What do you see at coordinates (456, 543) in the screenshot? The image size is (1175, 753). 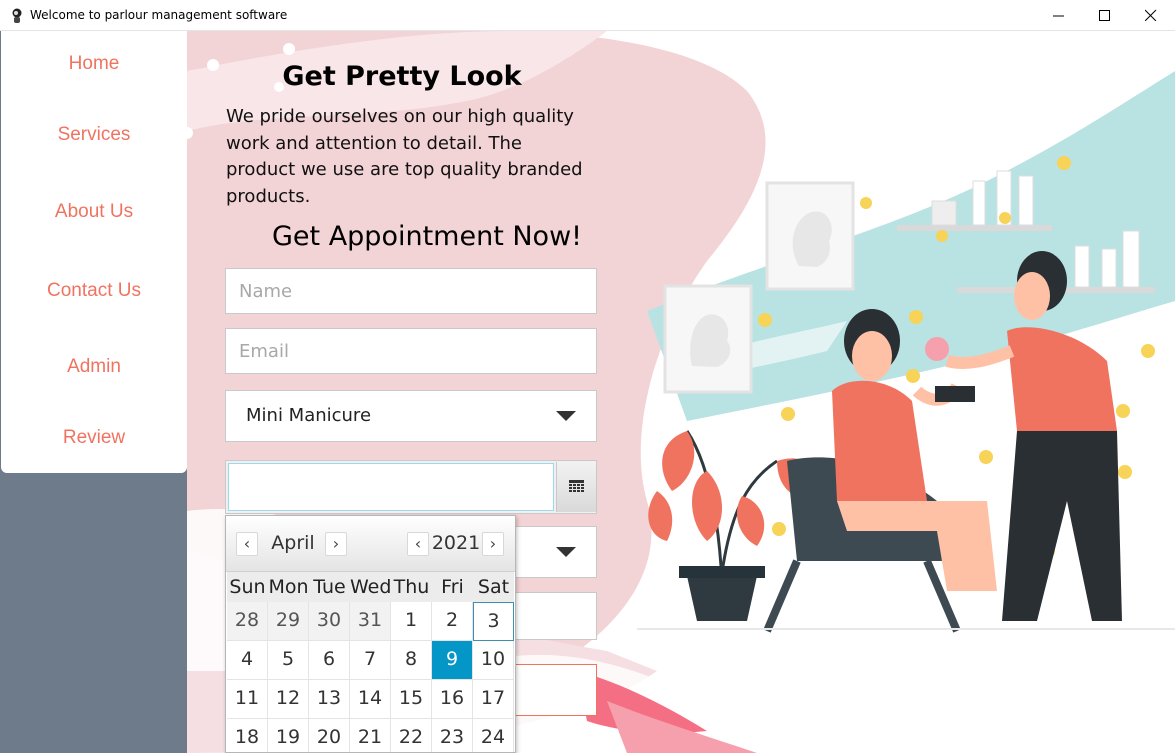 I see `calendar-year: 2021` at bounding box center [456, 543].